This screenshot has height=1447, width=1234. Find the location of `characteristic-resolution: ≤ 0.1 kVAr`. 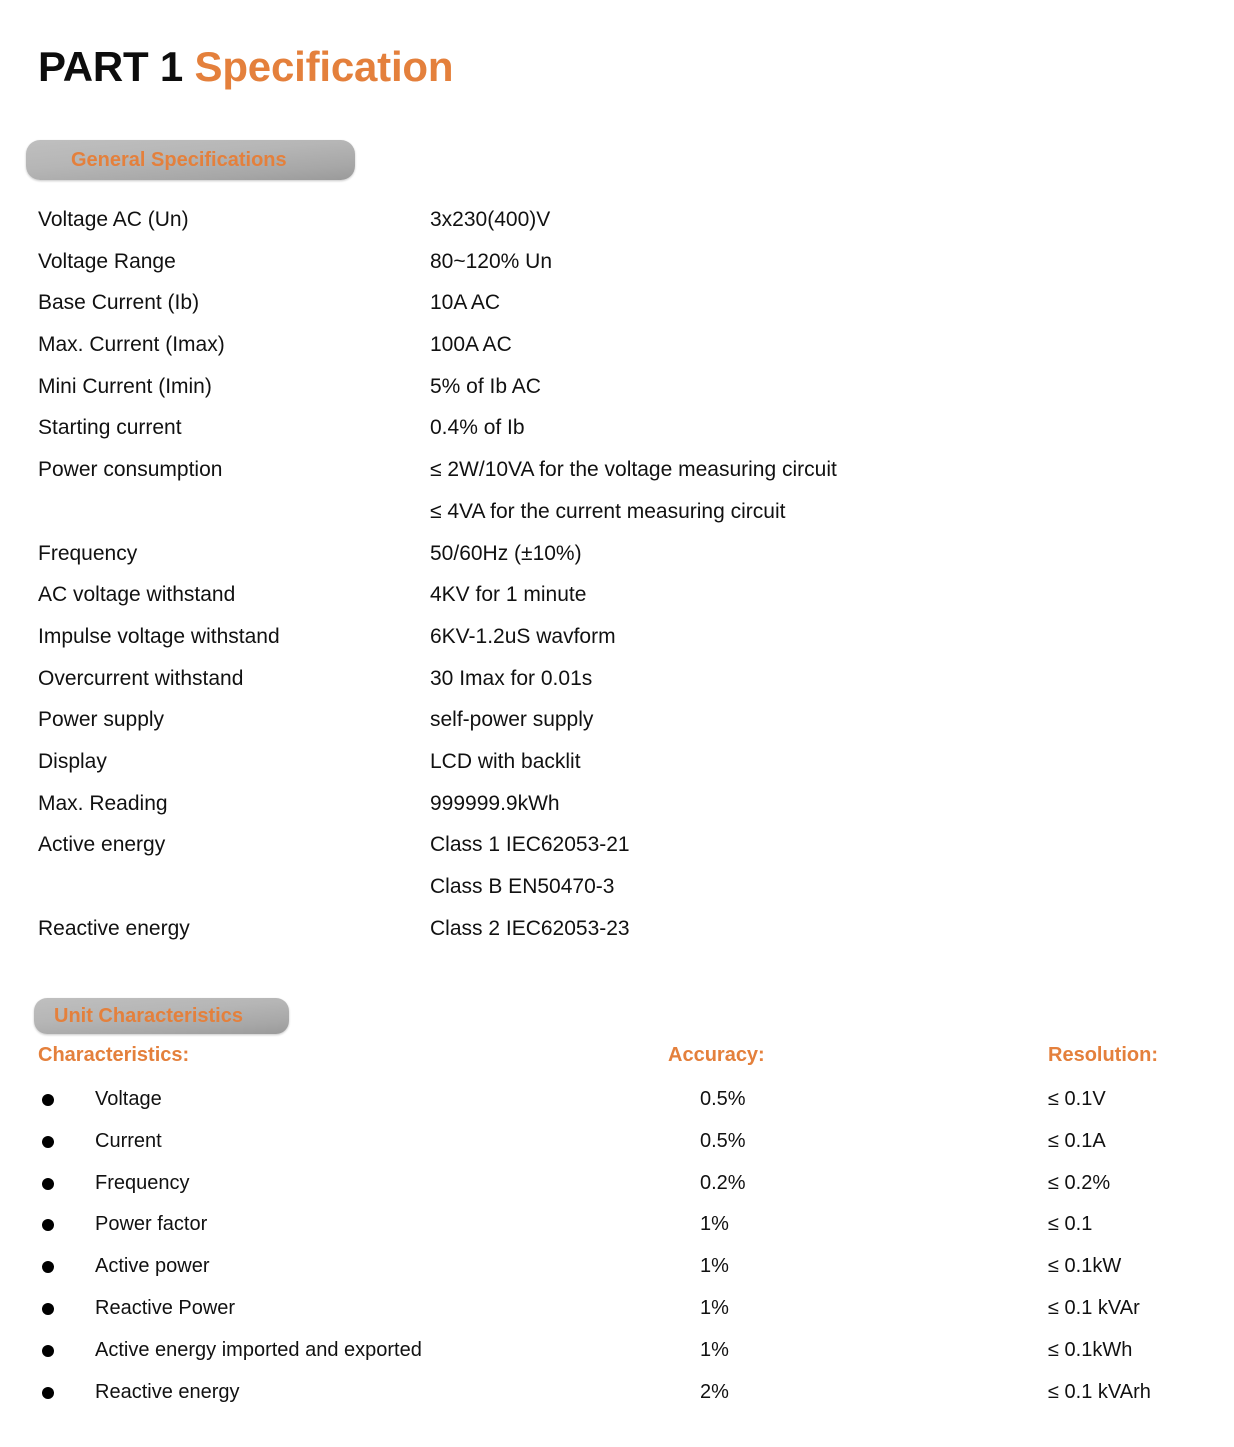

characteristic-resolution: ≤ 0.1 kVAr is located at coordinates (1094, 1307).